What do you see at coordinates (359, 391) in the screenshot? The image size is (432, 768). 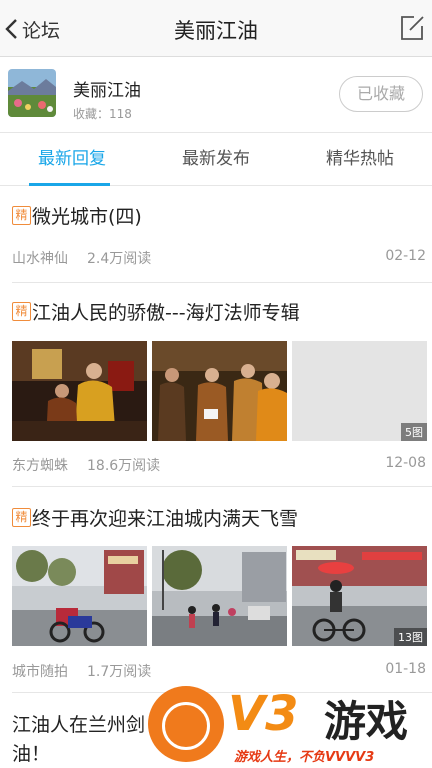 I see `post-image-placeholder: 5图` at bounding box center [359, 391].